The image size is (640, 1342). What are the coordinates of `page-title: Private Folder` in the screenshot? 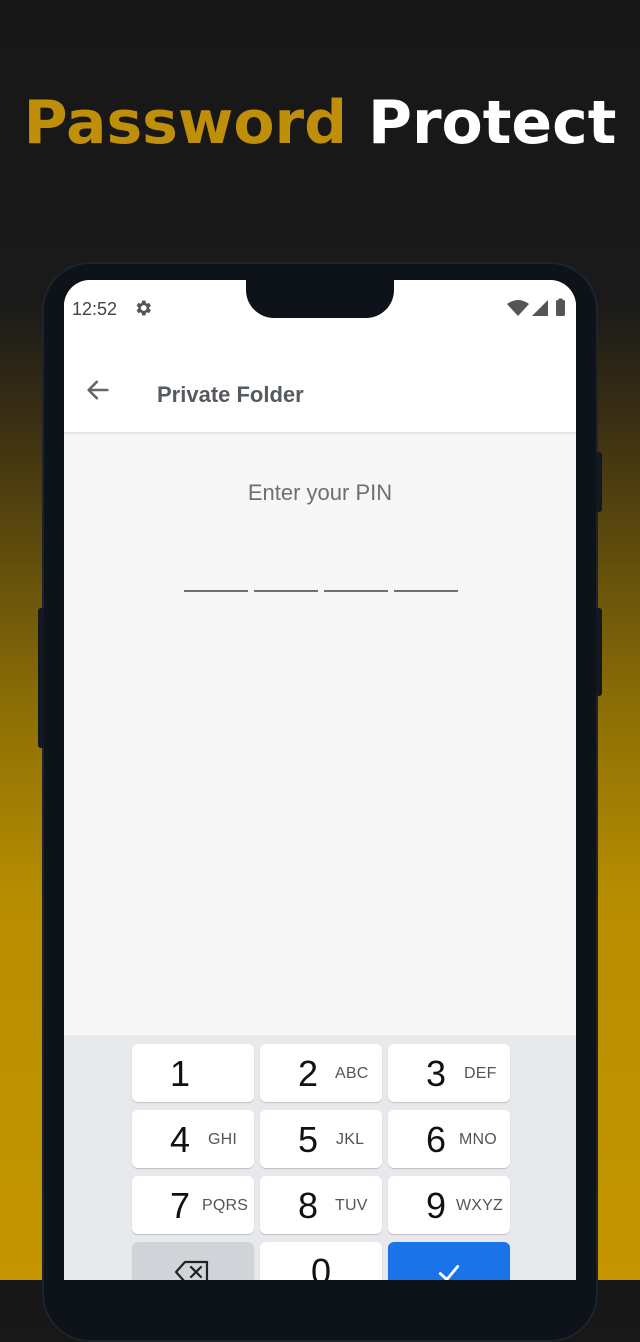 It's located at (230, 394).